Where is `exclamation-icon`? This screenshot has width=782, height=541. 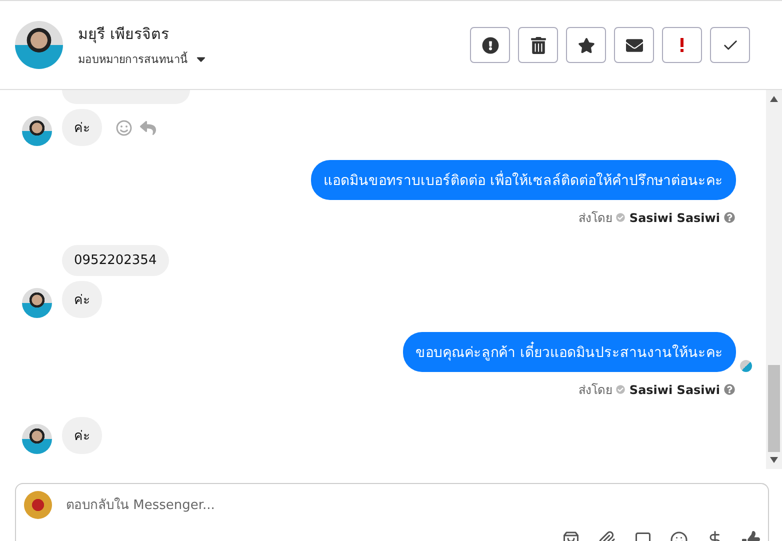 exclamation-icon is located at coordinates (682, 45).